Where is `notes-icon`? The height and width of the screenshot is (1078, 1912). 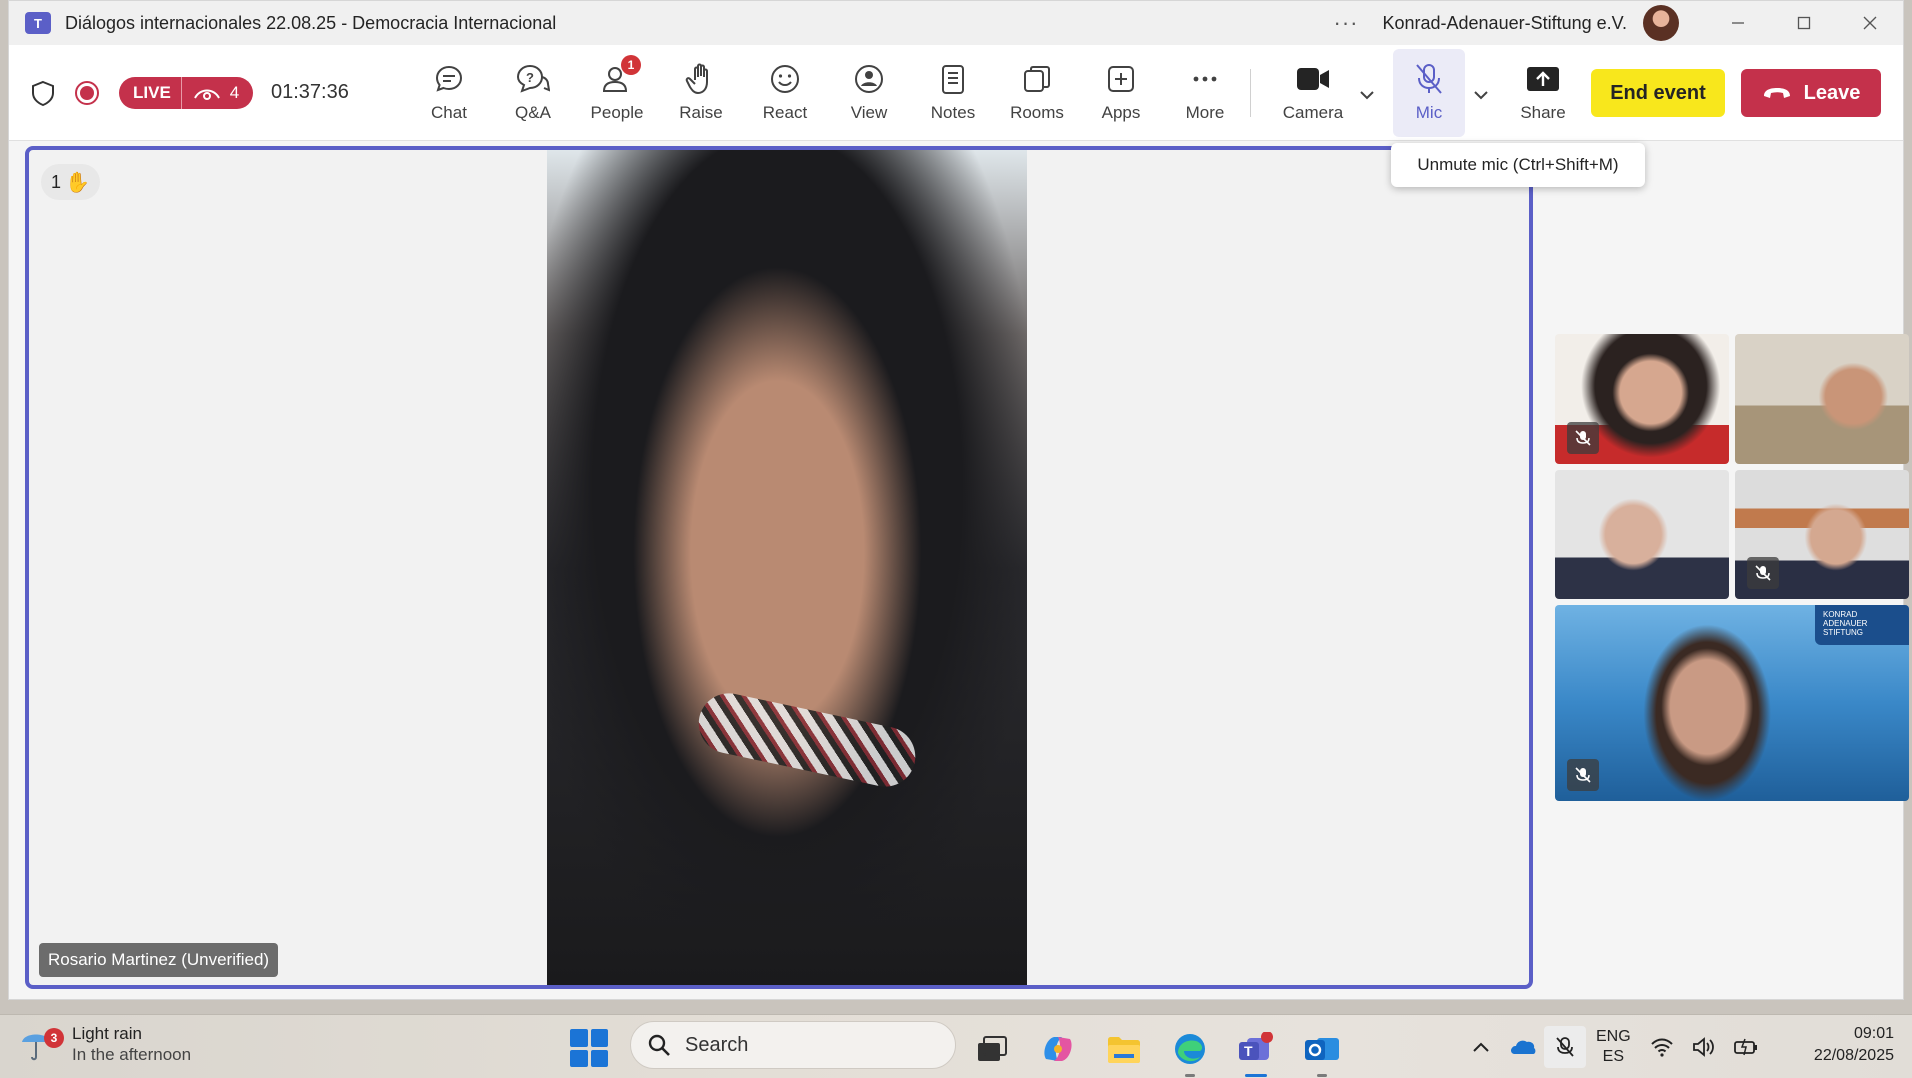 notes-icon is located at coordinates (953, 79).